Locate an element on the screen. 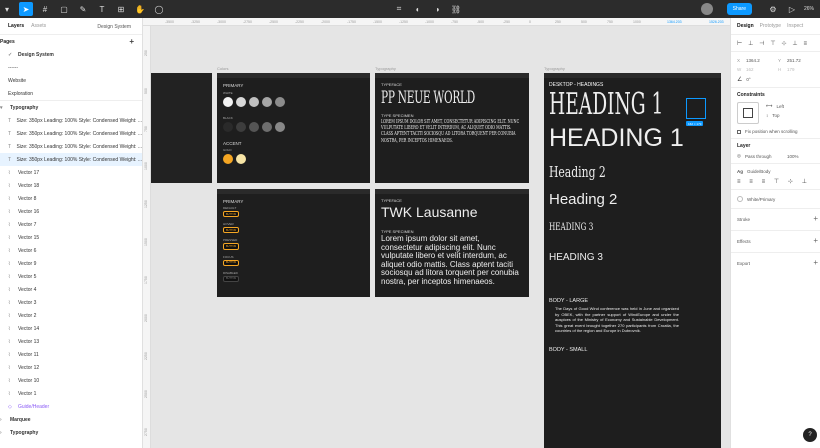  constraint-v-select: Top is located at coordinates (775, 115).